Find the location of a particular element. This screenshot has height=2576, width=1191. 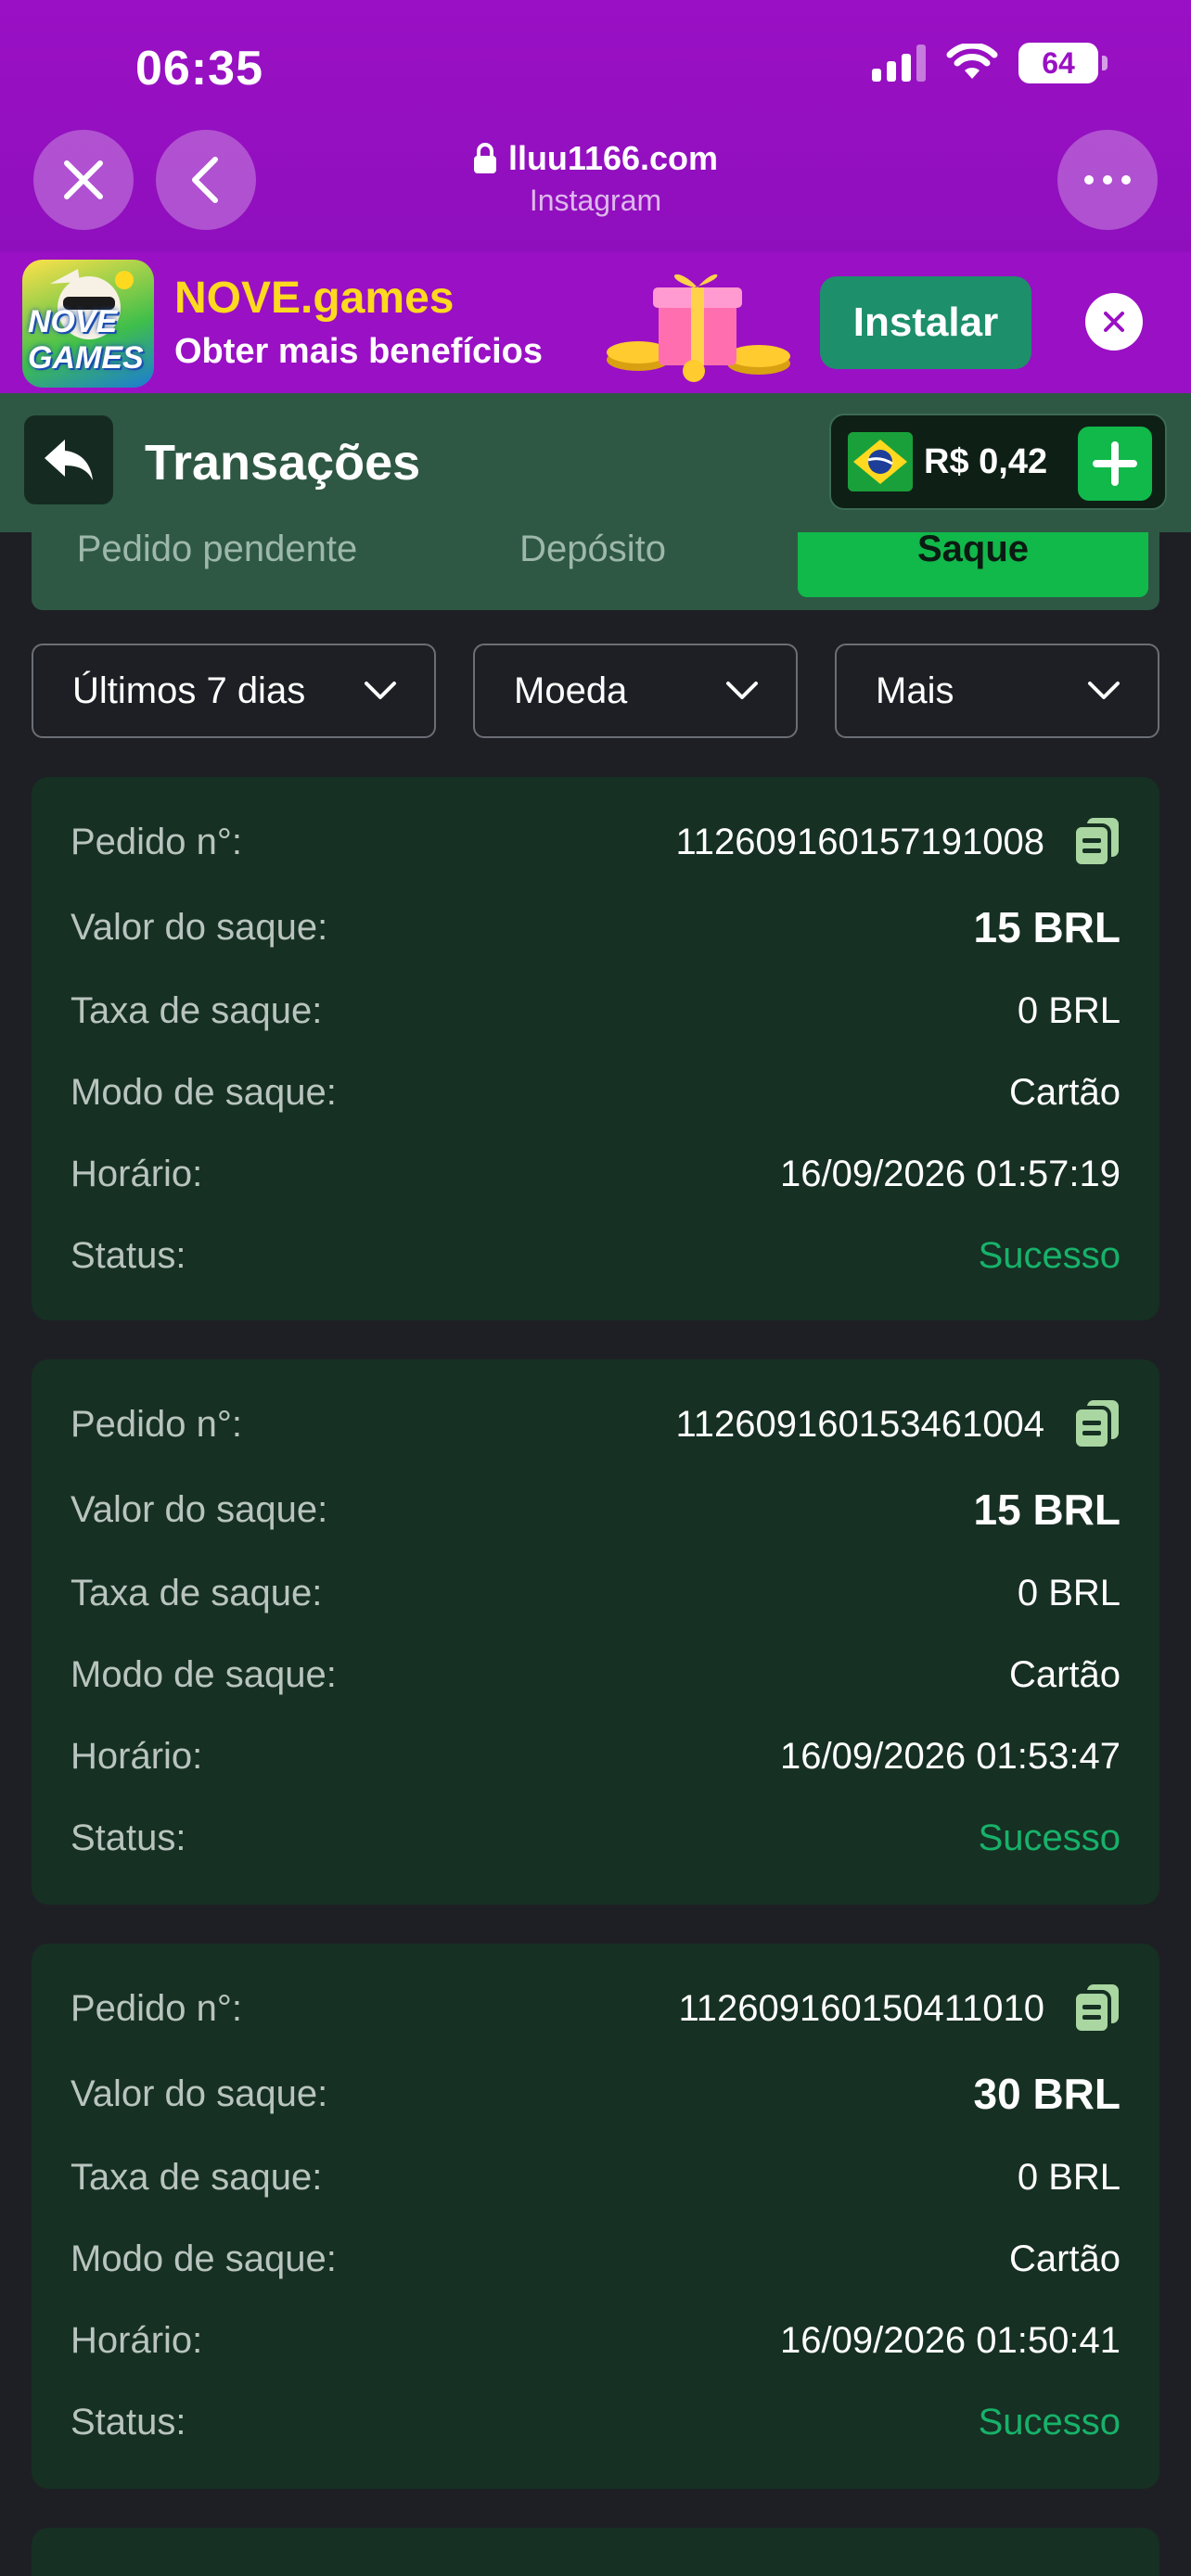

order-number-value: 112609160153461004 is located at coordinates (898, 1424).